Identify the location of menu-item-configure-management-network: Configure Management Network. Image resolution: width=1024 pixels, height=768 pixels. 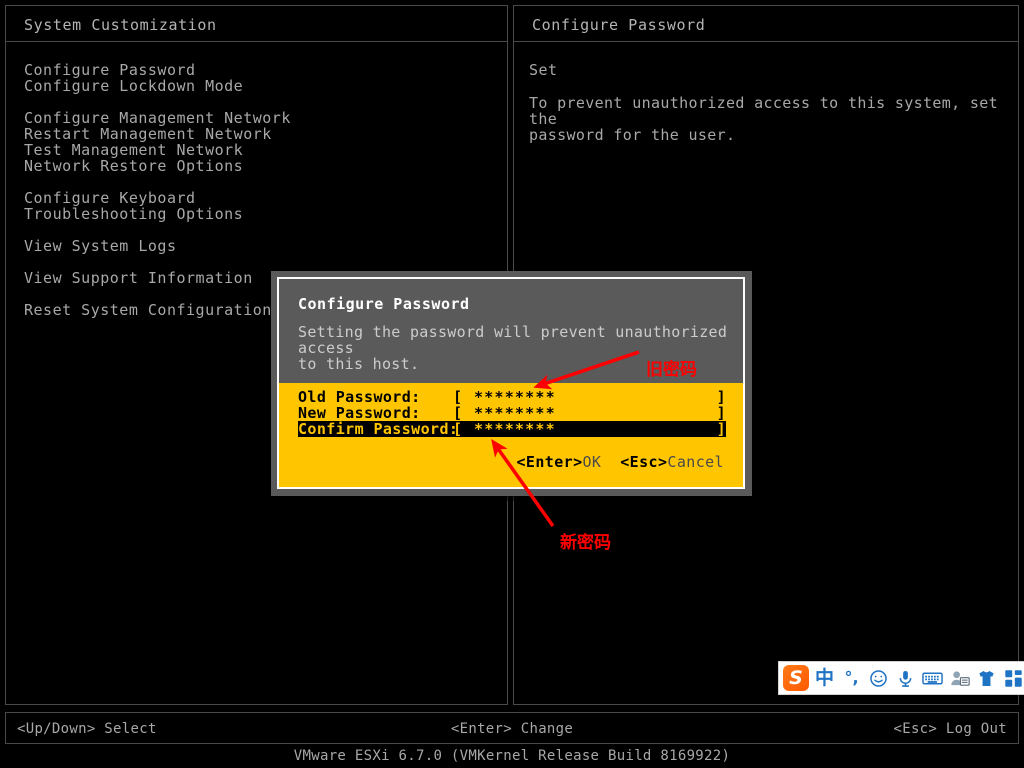
(254, 118).